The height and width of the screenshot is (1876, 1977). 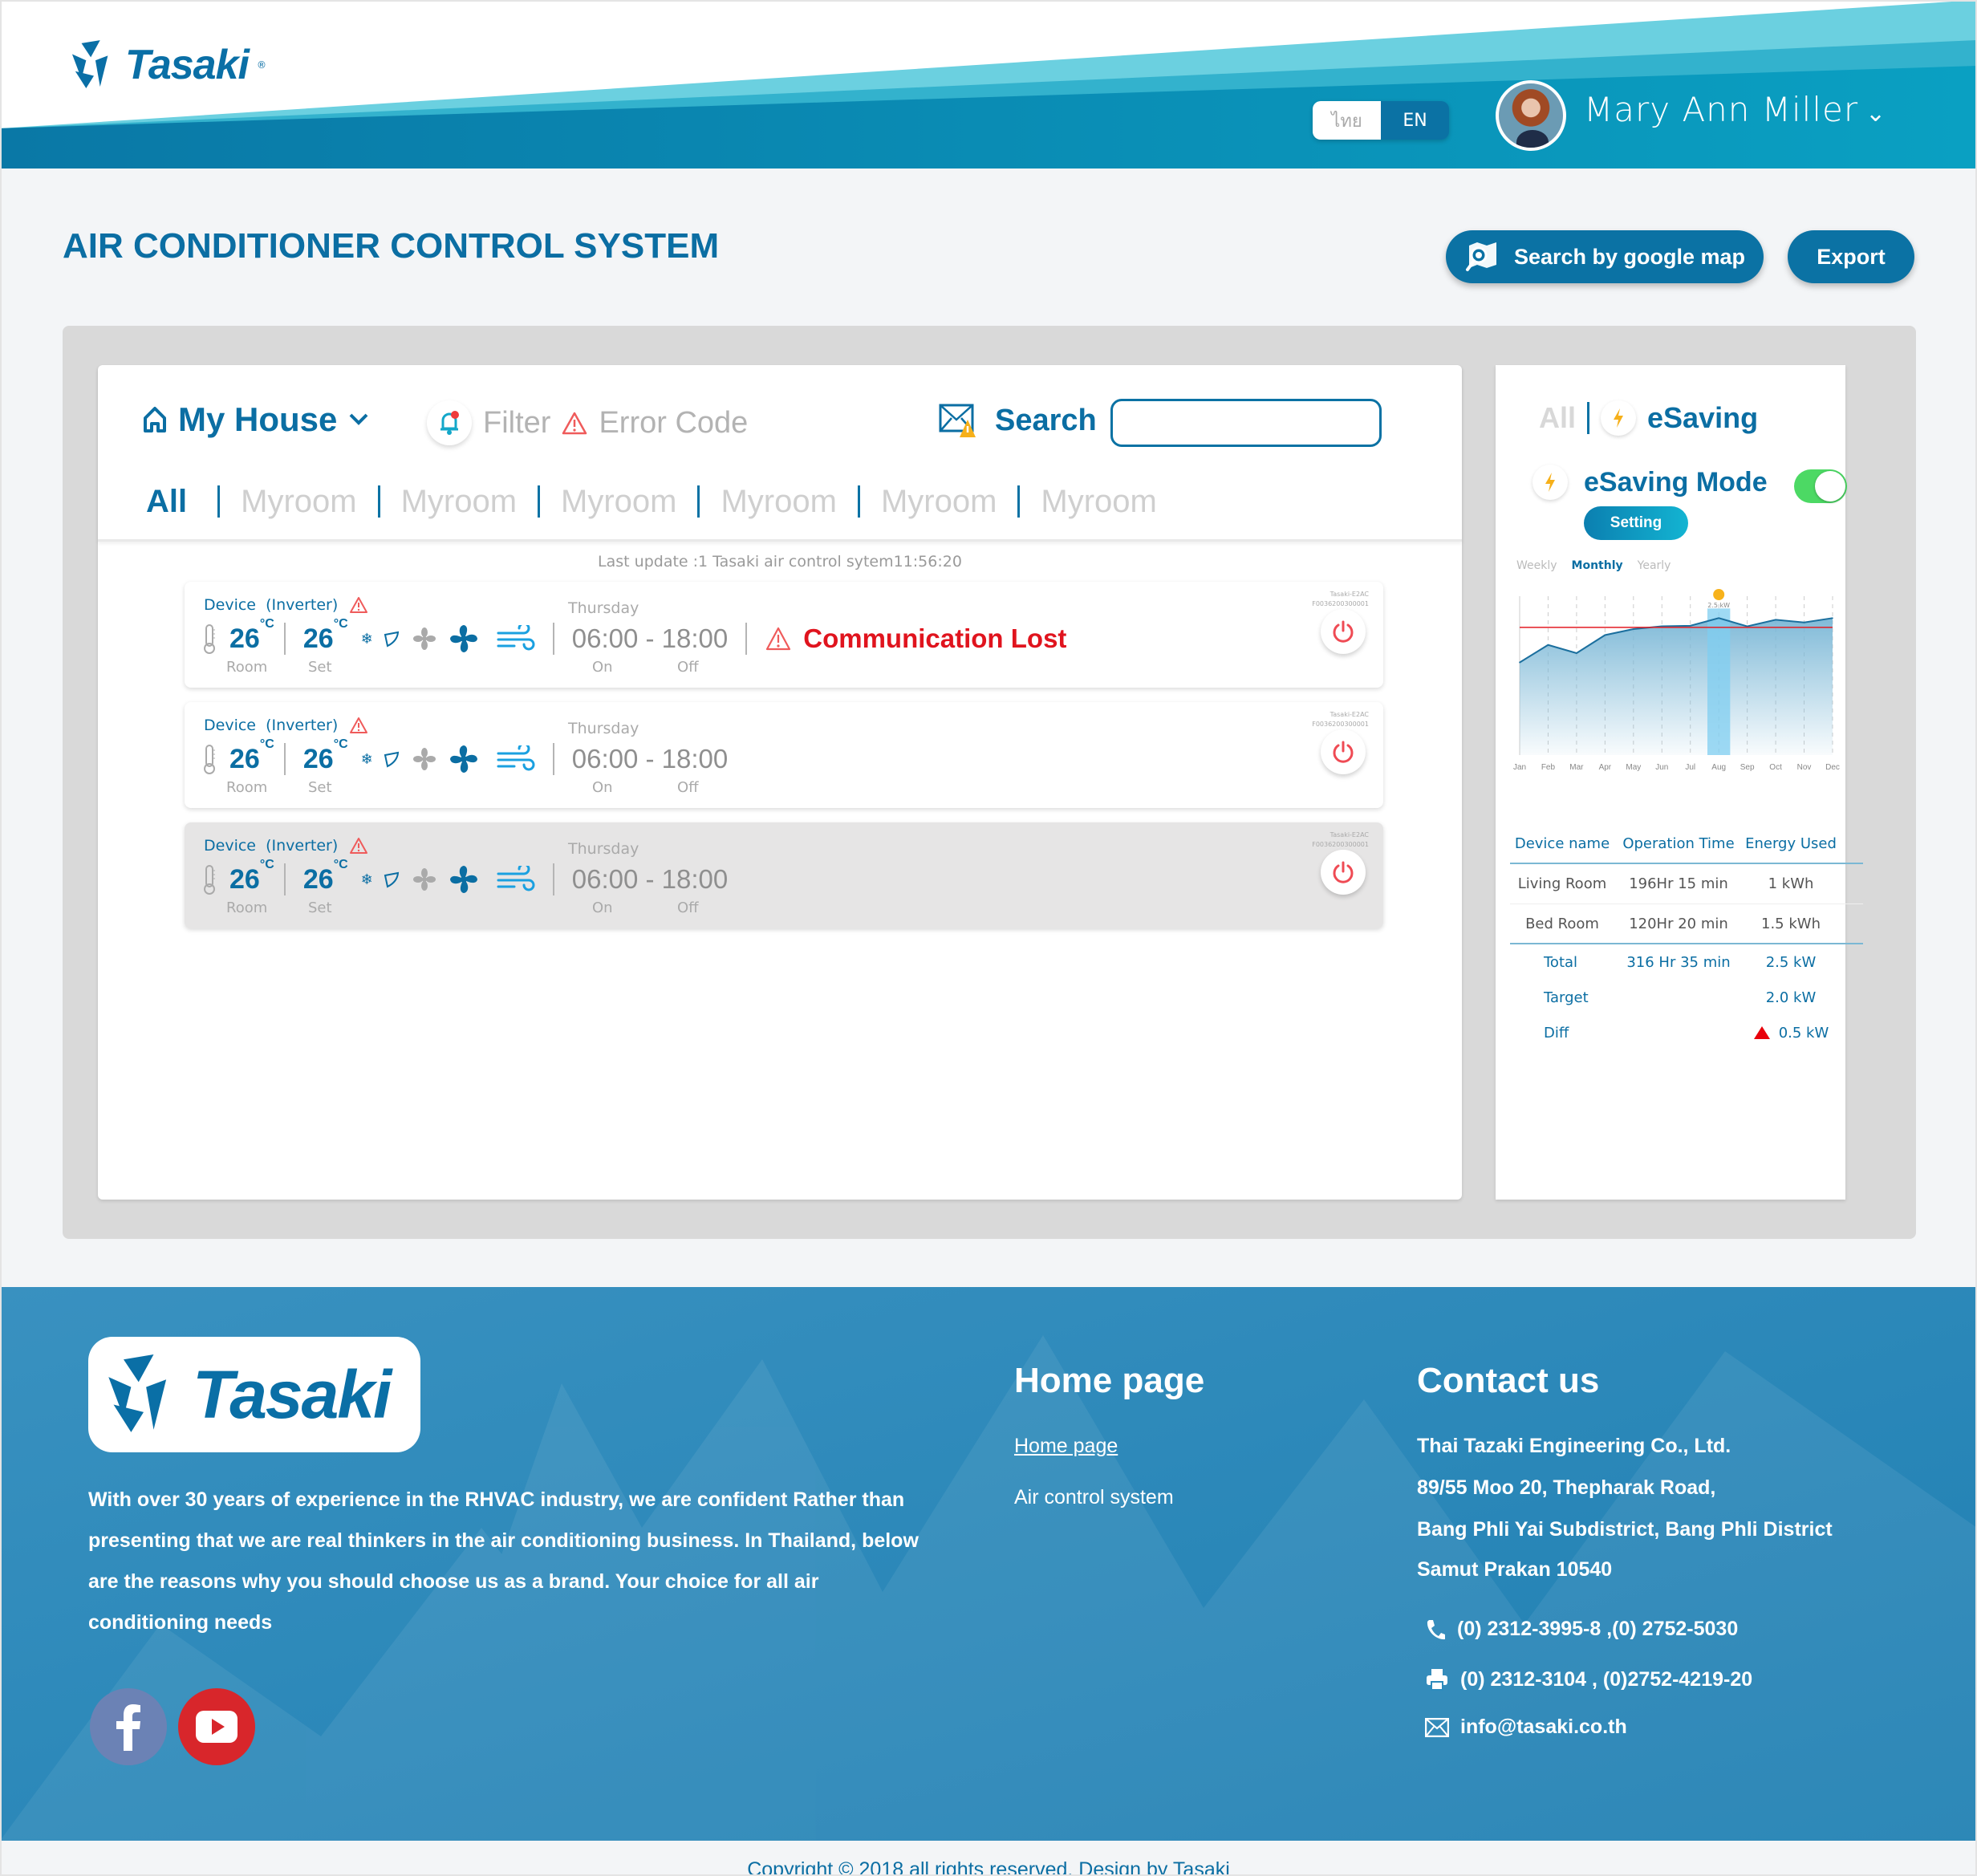 I want to click on filter-label: Filter, so click(x=517, y=423).